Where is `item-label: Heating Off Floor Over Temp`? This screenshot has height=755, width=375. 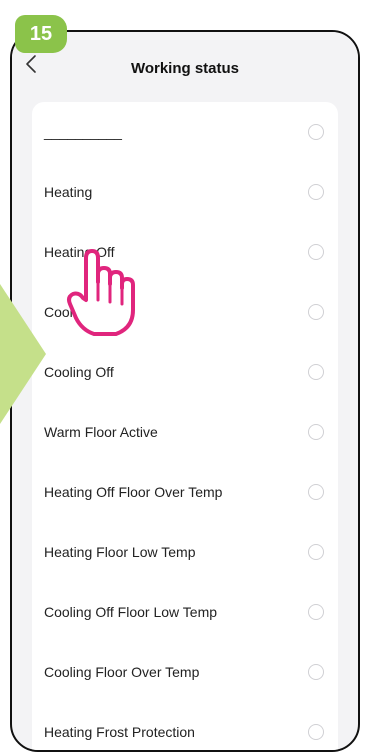
item-label: Heating Off Floor Over Temp is located at coordinates (133, 492).